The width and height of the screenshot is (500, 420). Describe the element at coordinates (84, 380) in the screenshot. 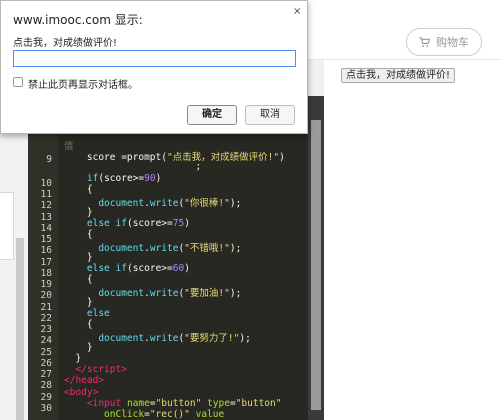

I see `code-line-28: </head>` at that location.